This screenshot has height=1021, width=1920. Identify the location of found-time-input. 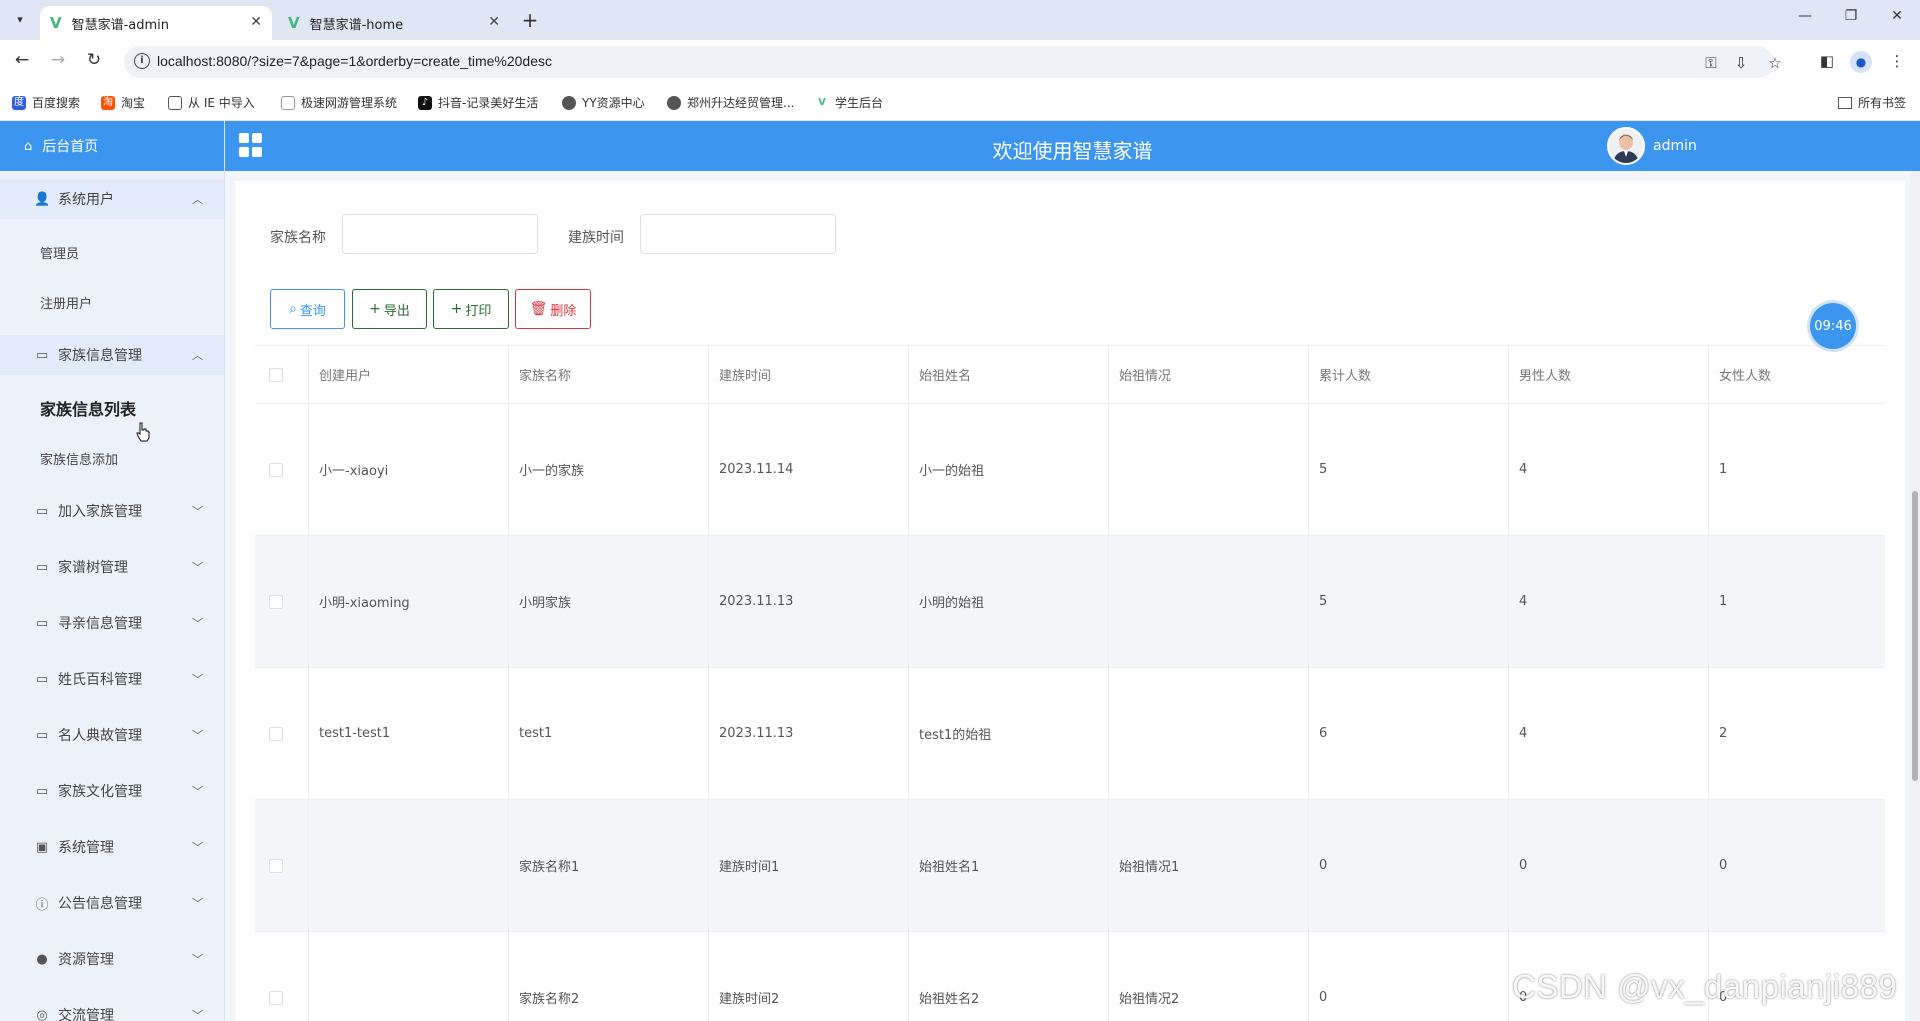
(738, 234).